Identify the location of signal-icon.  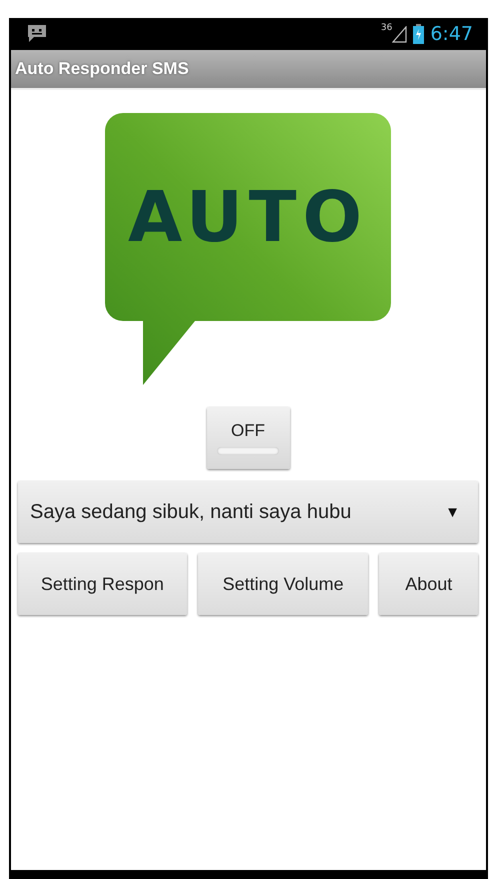
(400, 34).